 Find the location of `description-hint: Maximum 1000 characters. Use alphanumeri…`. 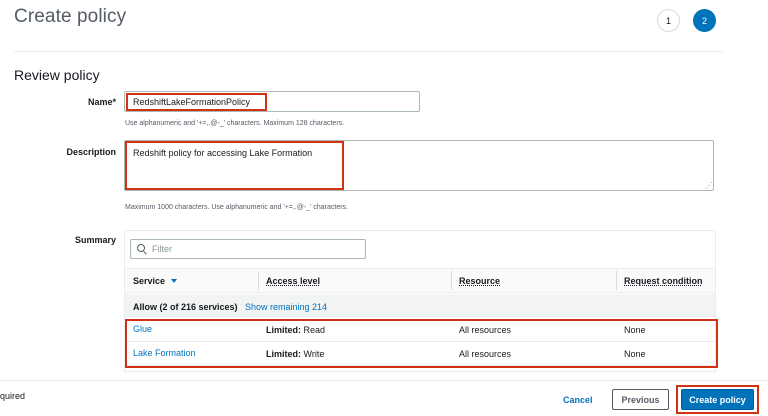

description-hint: Maximum 1000 characters. Use alphanumeri… is located at coordinates (236, 207).